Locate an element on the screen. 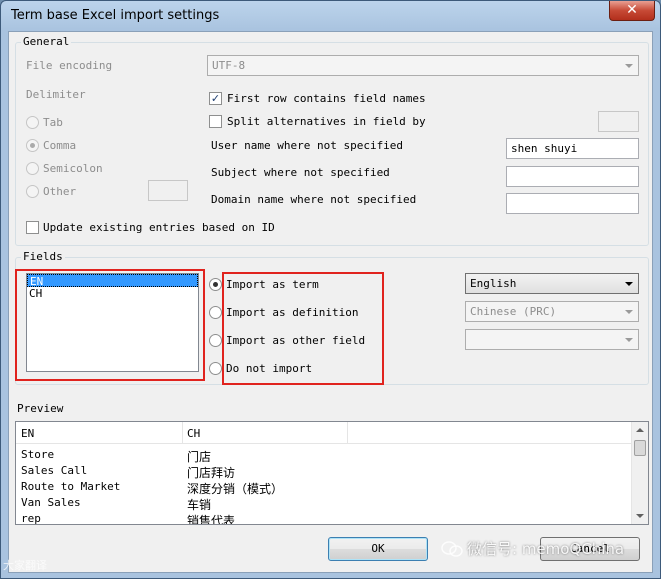 The width and height of the screenshot is (661, 579). update-existing-checkbox is located at coordinates (32, 227).